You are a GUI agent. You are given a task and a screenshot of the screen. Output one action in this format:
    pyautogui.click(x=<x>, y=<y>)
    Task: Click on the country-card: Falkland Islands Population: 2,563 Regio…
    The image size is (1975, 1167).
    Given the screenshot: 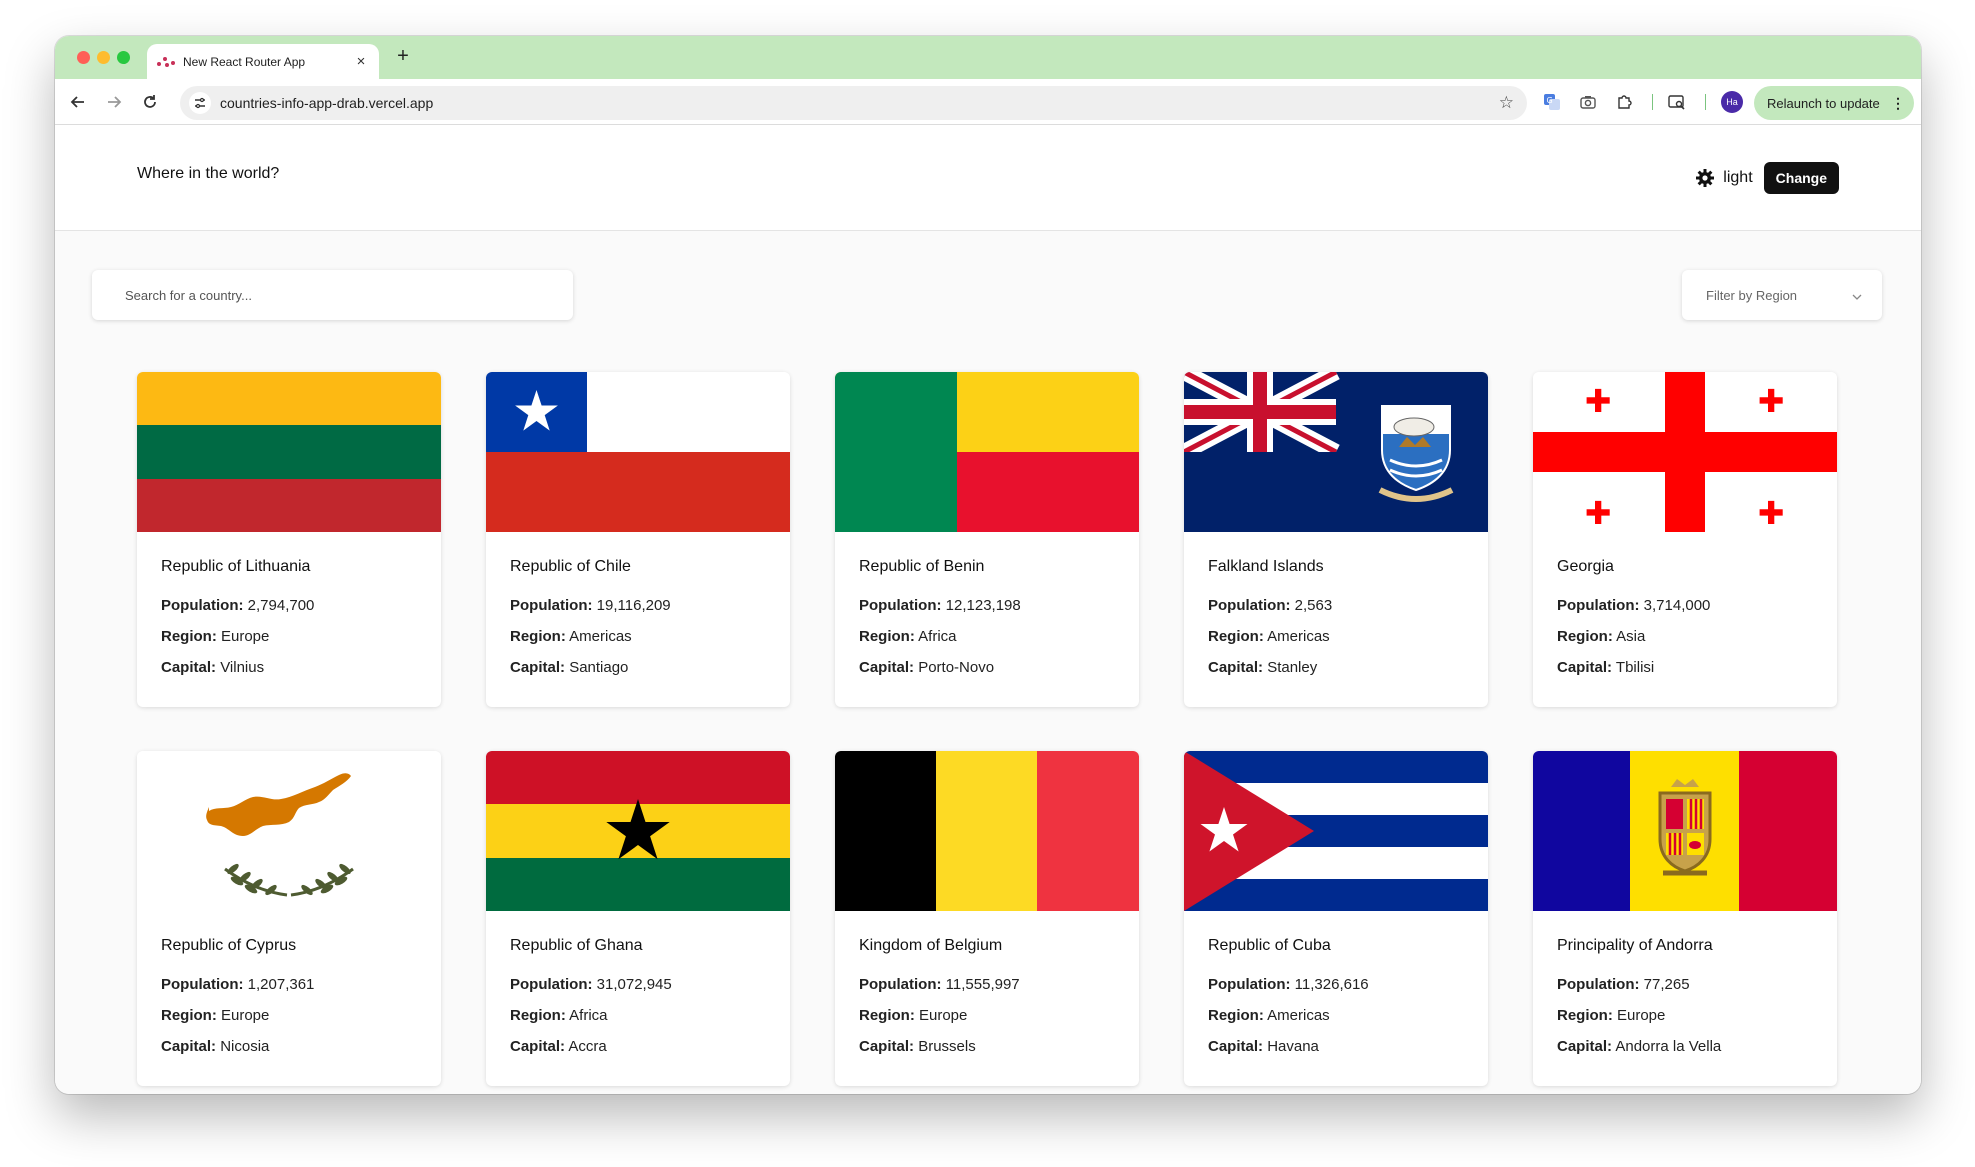 What is the action you would take?
    pyautogui.click(x=1336, y=539)
    